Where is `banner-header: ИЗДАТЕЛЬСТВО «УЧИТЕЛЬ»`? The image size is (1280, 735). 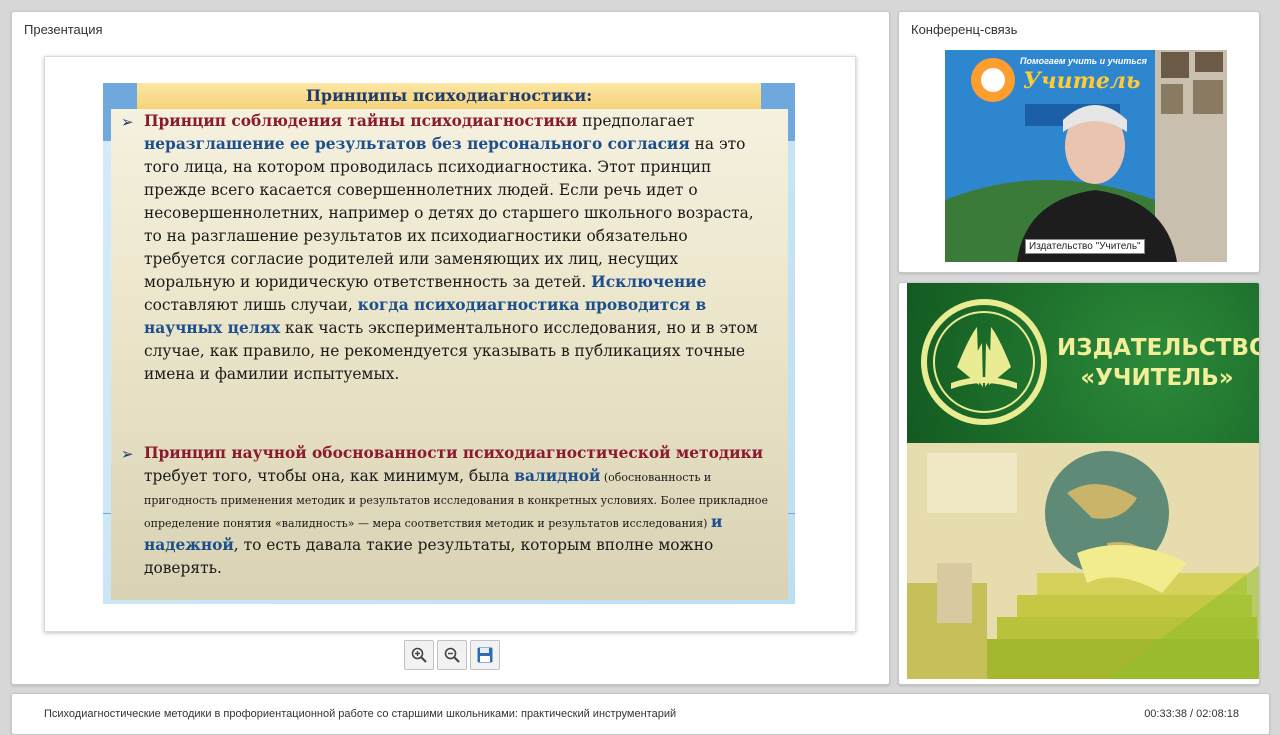
banner-header: ИЗДАТЕЛЬСТВО «УЧИТЕЛЬ» is located at coordinates (1083, 363).